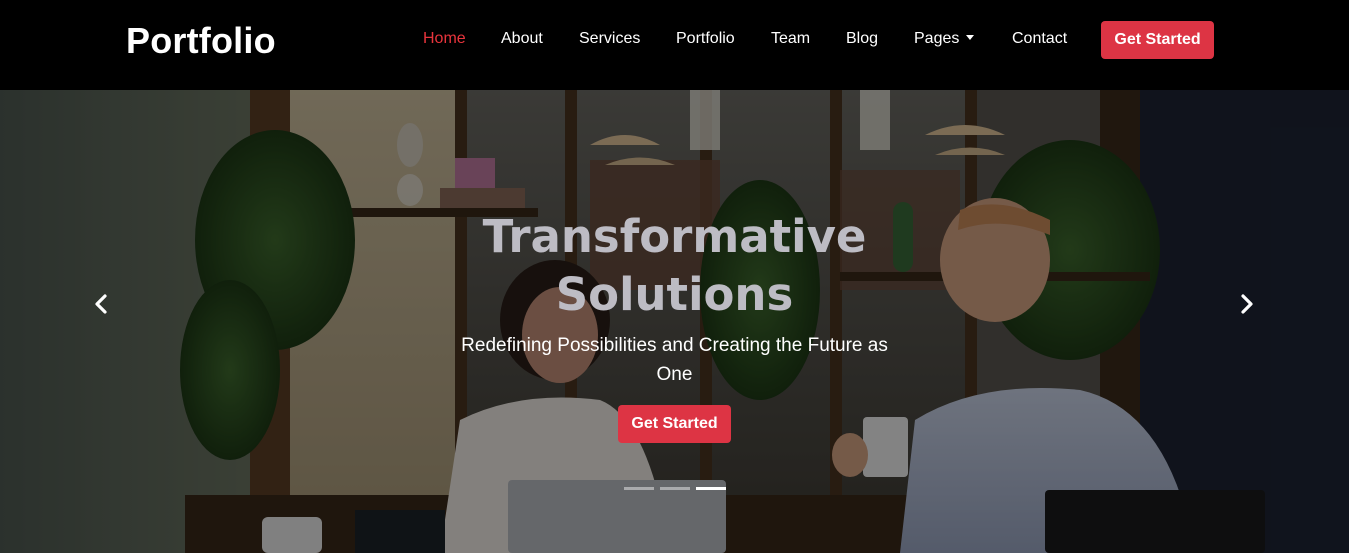 Image resolution: width=1349 pixels, height=553 pixels. What do you see at coordinates (674, 294) in the screenshot?
I see `hero-title-line-2: Solutions` at bounding box center [674, 294].